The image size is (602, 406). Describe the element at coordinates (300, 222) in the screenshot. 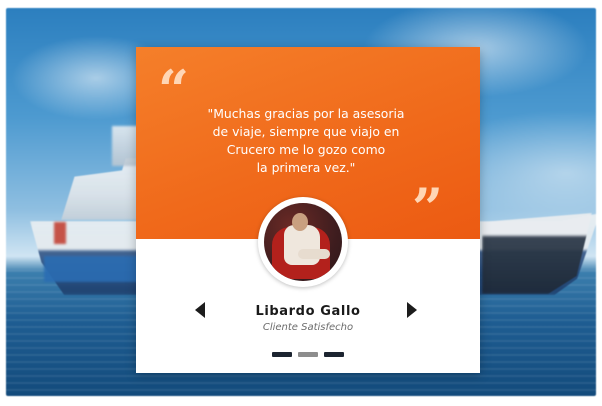

I see `person-head` at that location.